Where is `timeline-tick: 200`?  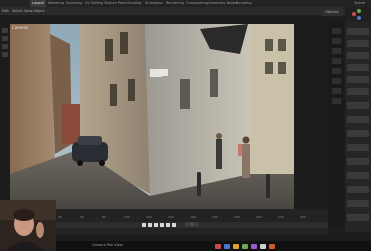
timeline-tick: 200 is located at coordinates (237, 217).